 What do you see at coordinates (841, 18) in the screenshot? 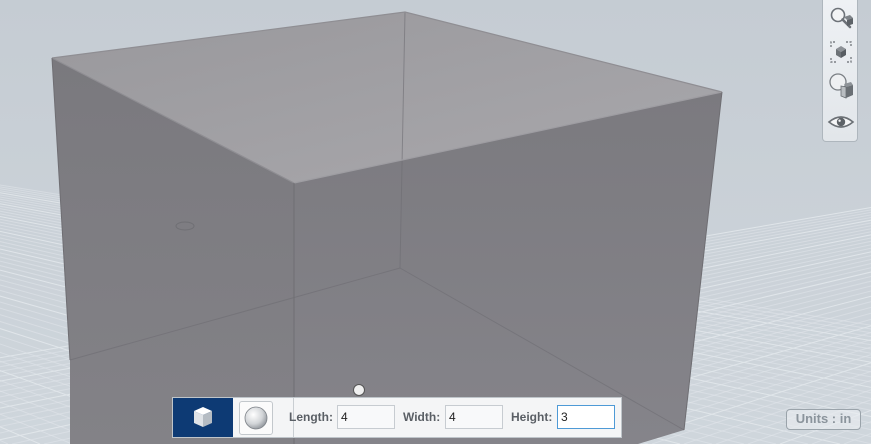
I see `zoom-icon` at bounding box center [841, 18].